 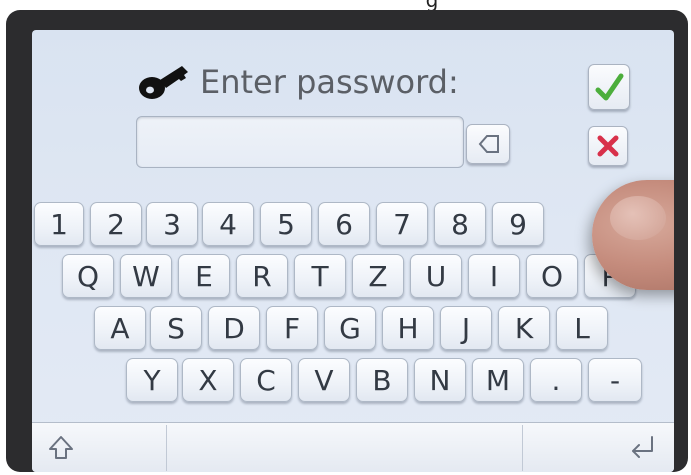 I want to click on keyboard-row-home: A S D F G H J K L, so click(x=353, y=328).